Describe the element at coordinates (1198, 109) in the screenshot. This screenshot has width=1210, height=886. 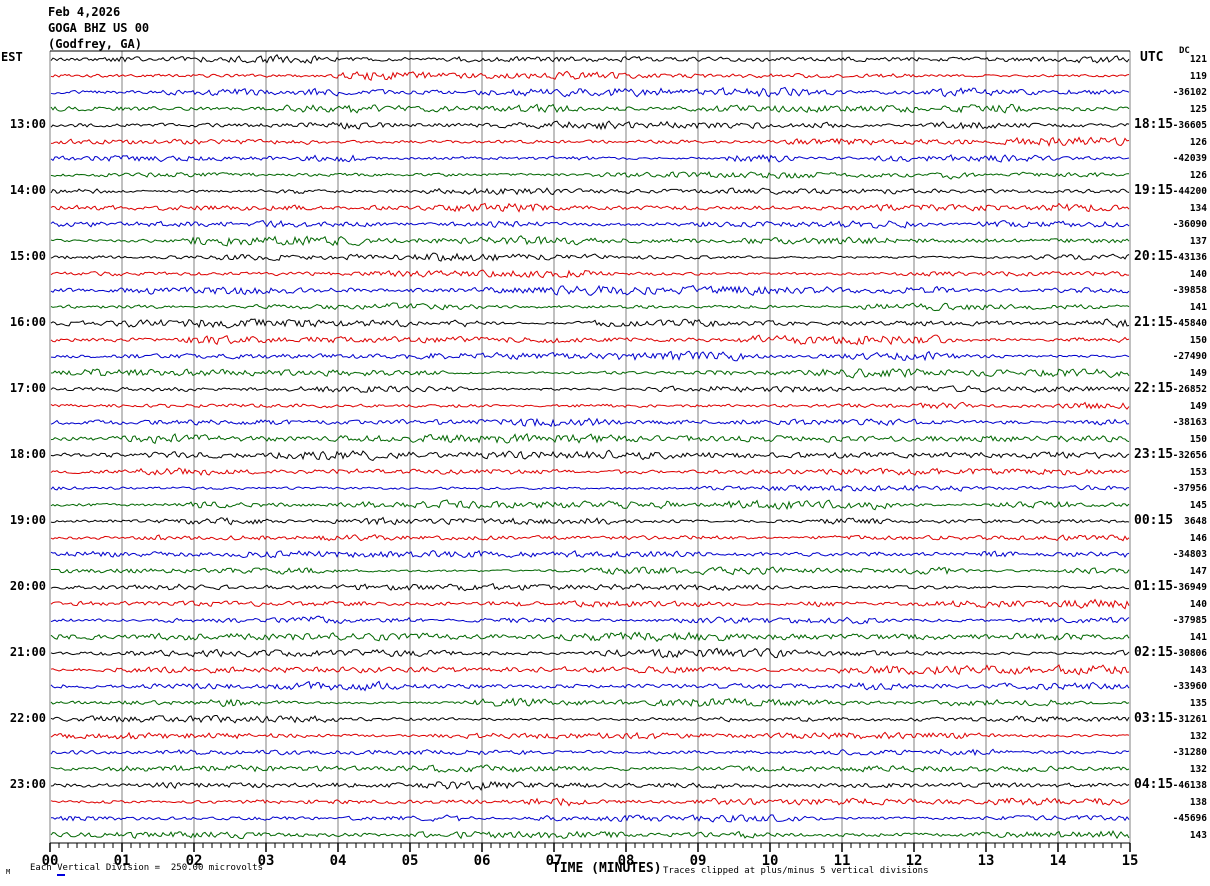
I see `dc-offset-value: 125` at that location.